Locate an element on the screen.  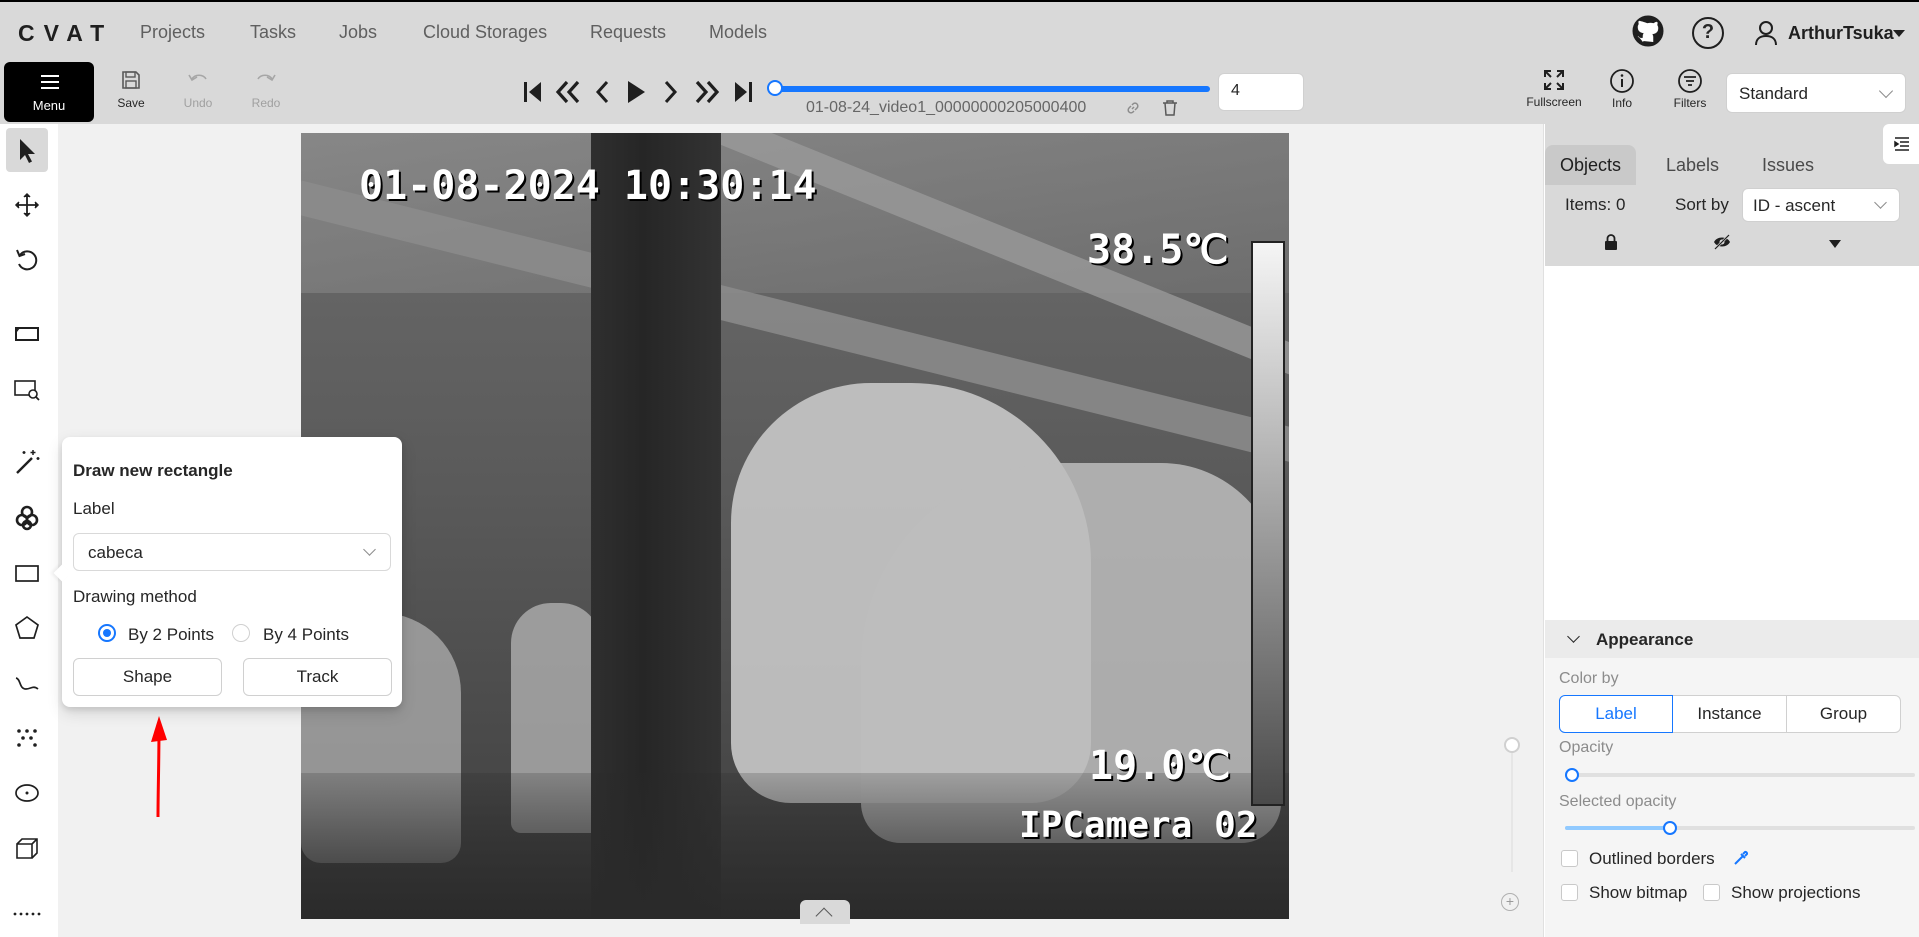
magic-wand-icon is located at coordinates (27, 462).